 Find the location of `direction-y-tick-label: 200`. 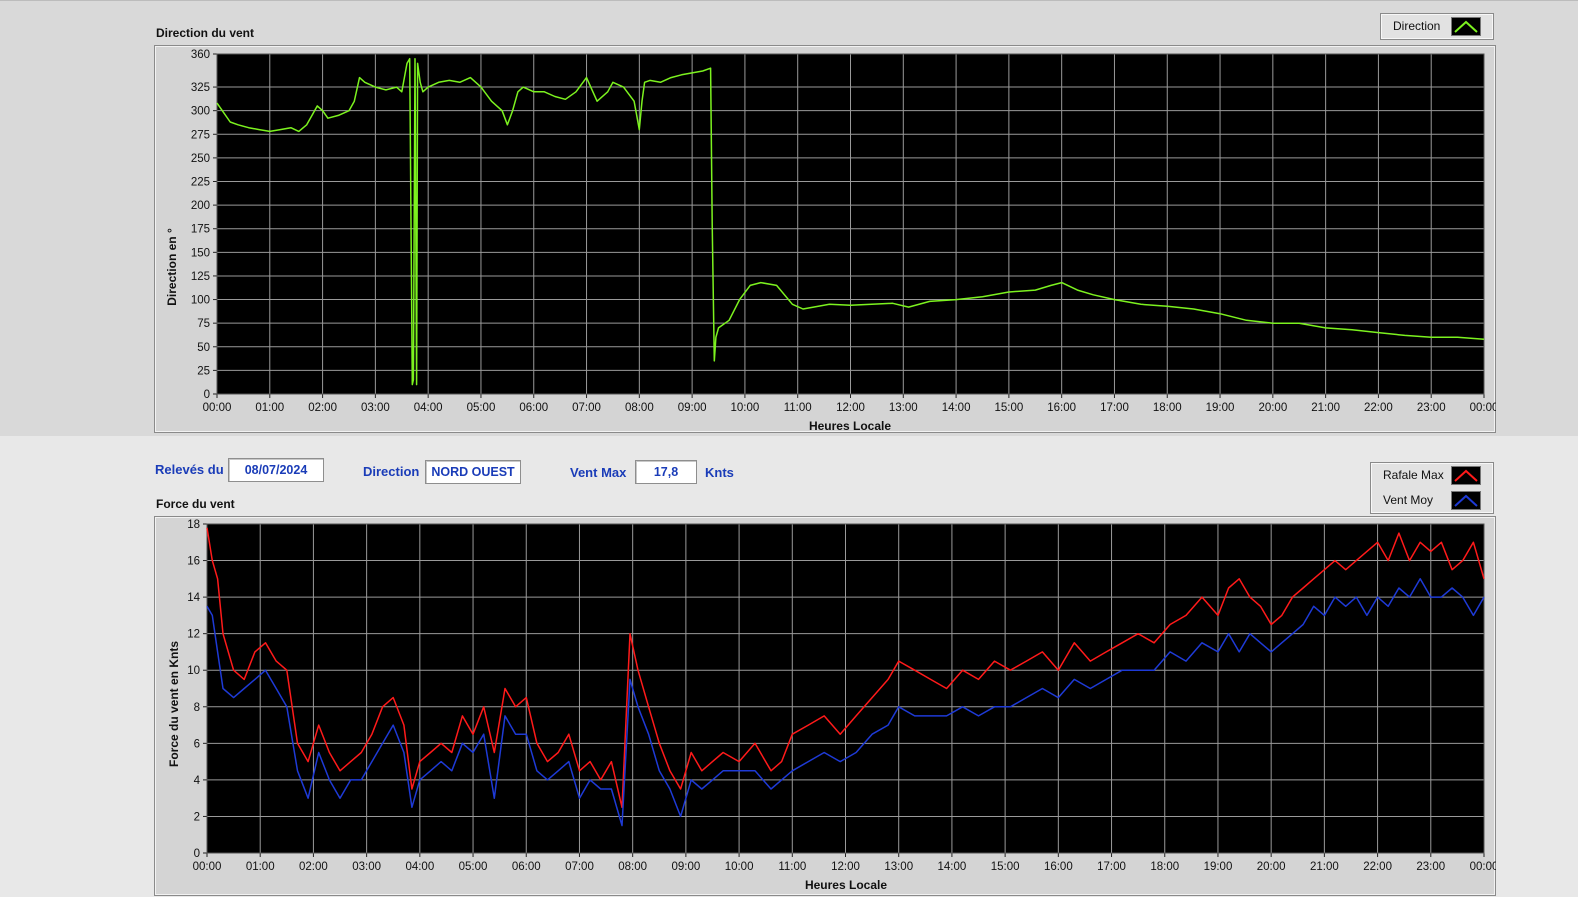

direction-y-tick-label: 200 is located at coordinates (200, 206).